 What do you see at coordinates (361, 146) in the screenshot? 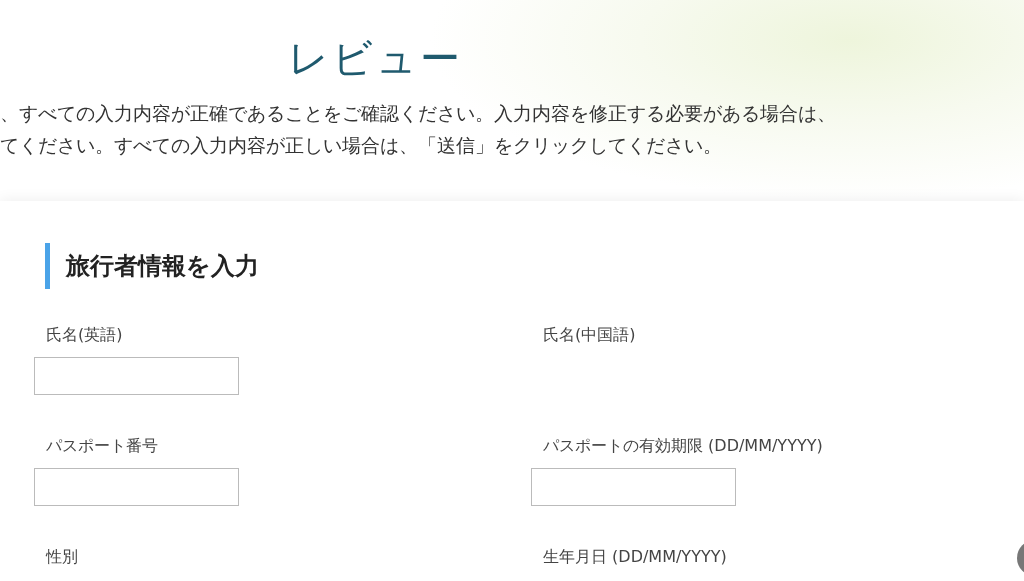
I see `instruction-text: てください。すべての入力内容が正しい場合は、「送信」をクリックしてください。` at bounding box center [361, 146].